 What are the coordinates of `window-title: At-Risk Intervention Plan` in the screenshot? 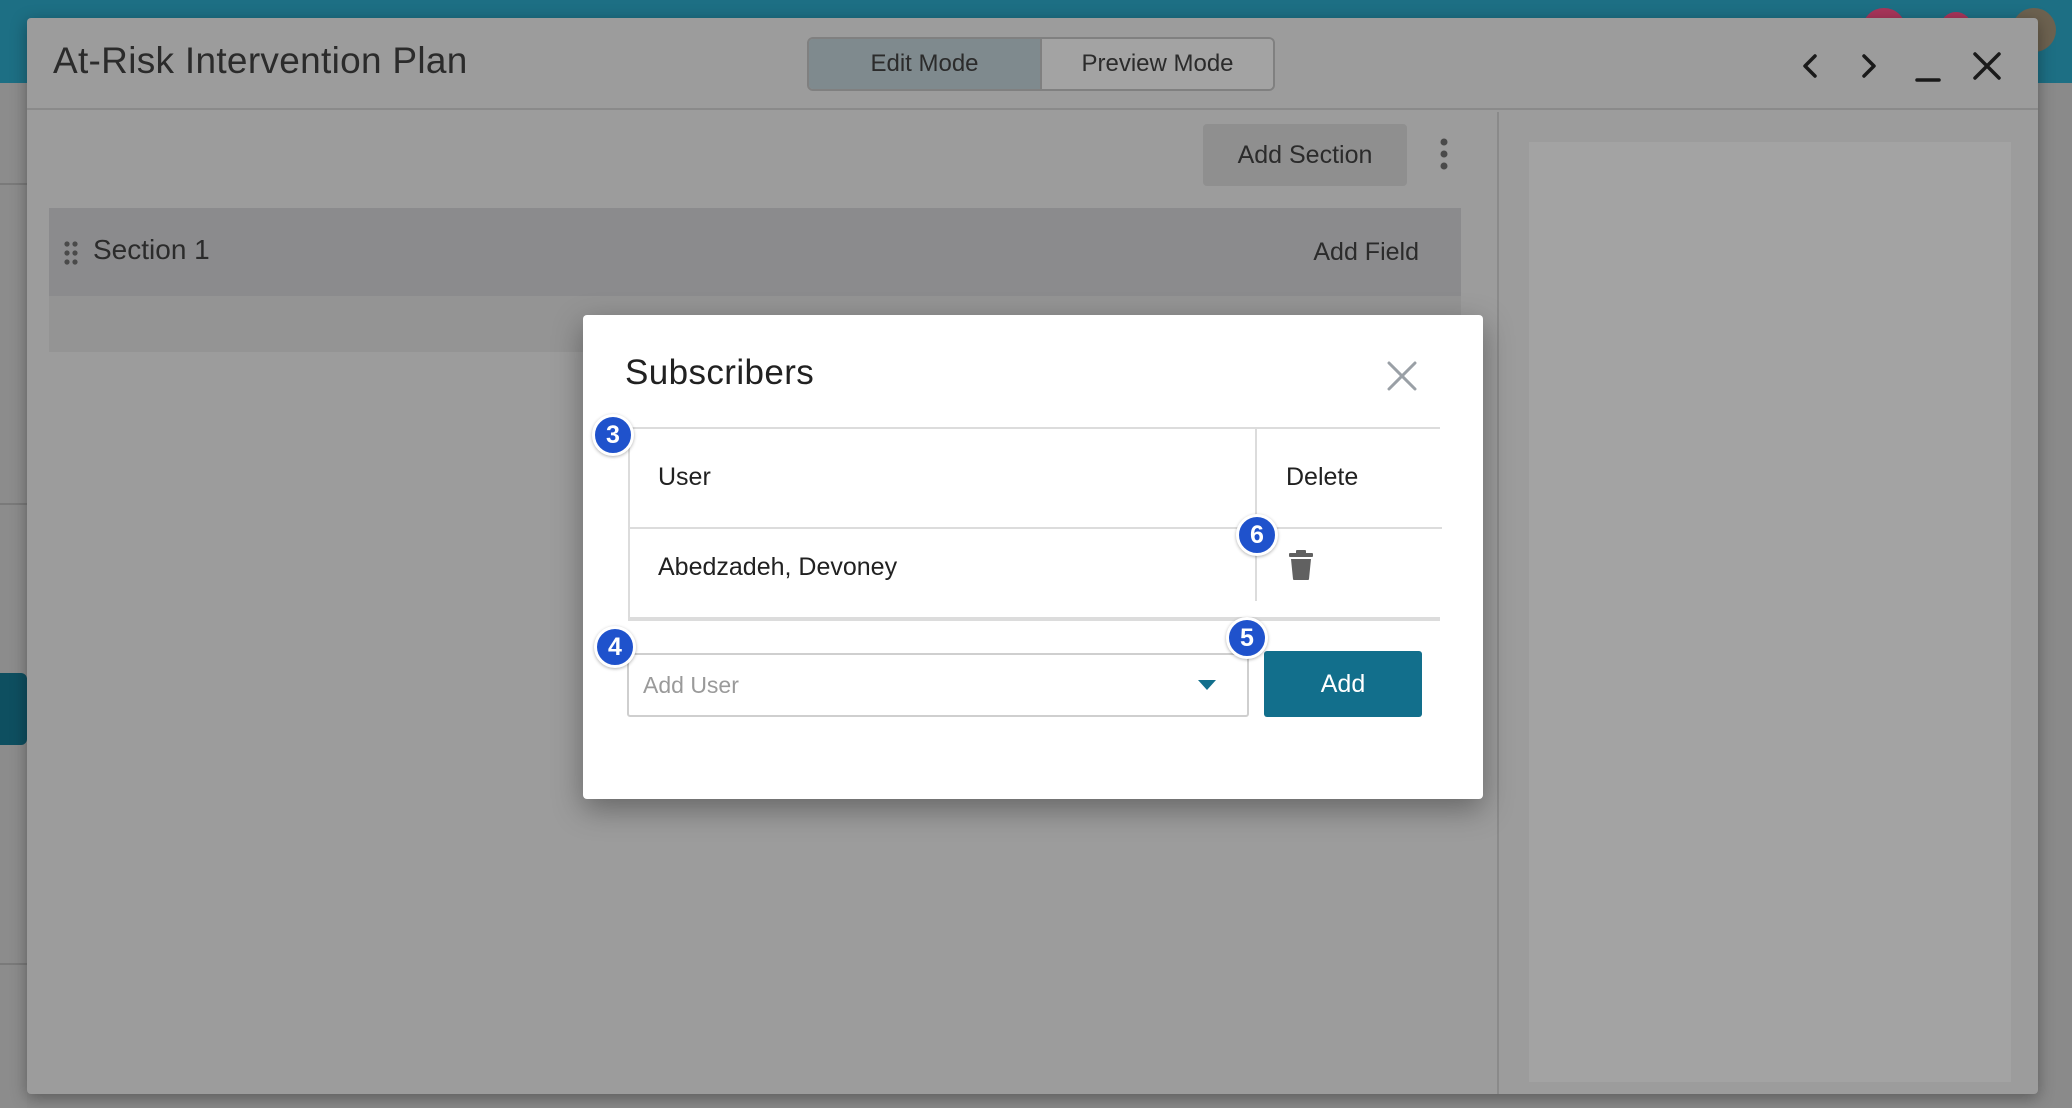 It's located at (260, 60).